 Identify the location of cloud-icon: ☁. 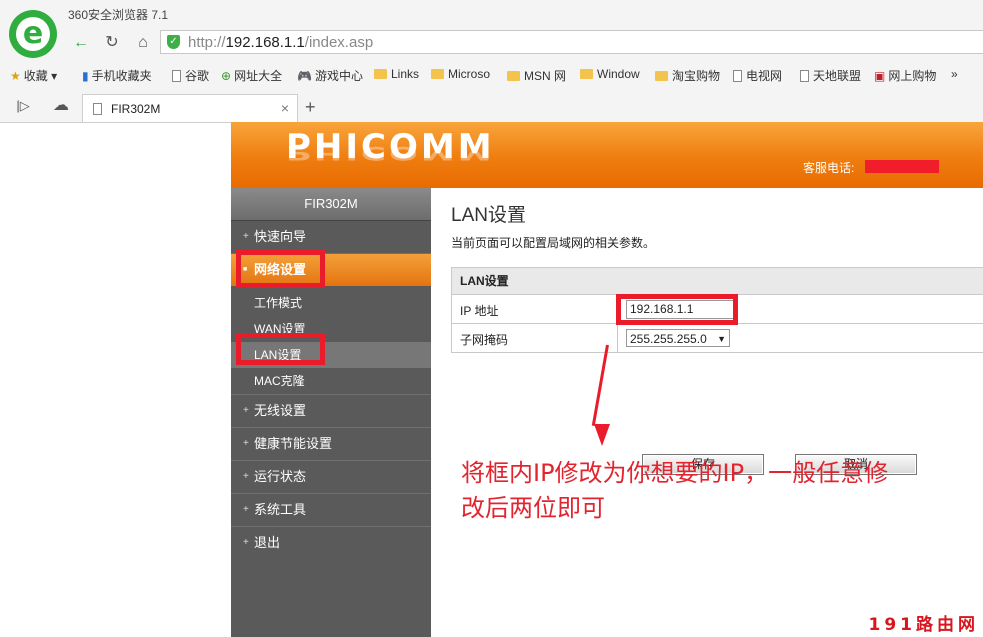
(61, 106).